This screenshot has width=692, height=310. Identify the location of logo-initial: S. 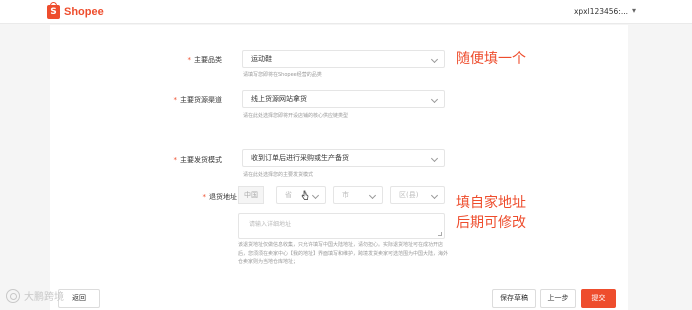
(53, 12).